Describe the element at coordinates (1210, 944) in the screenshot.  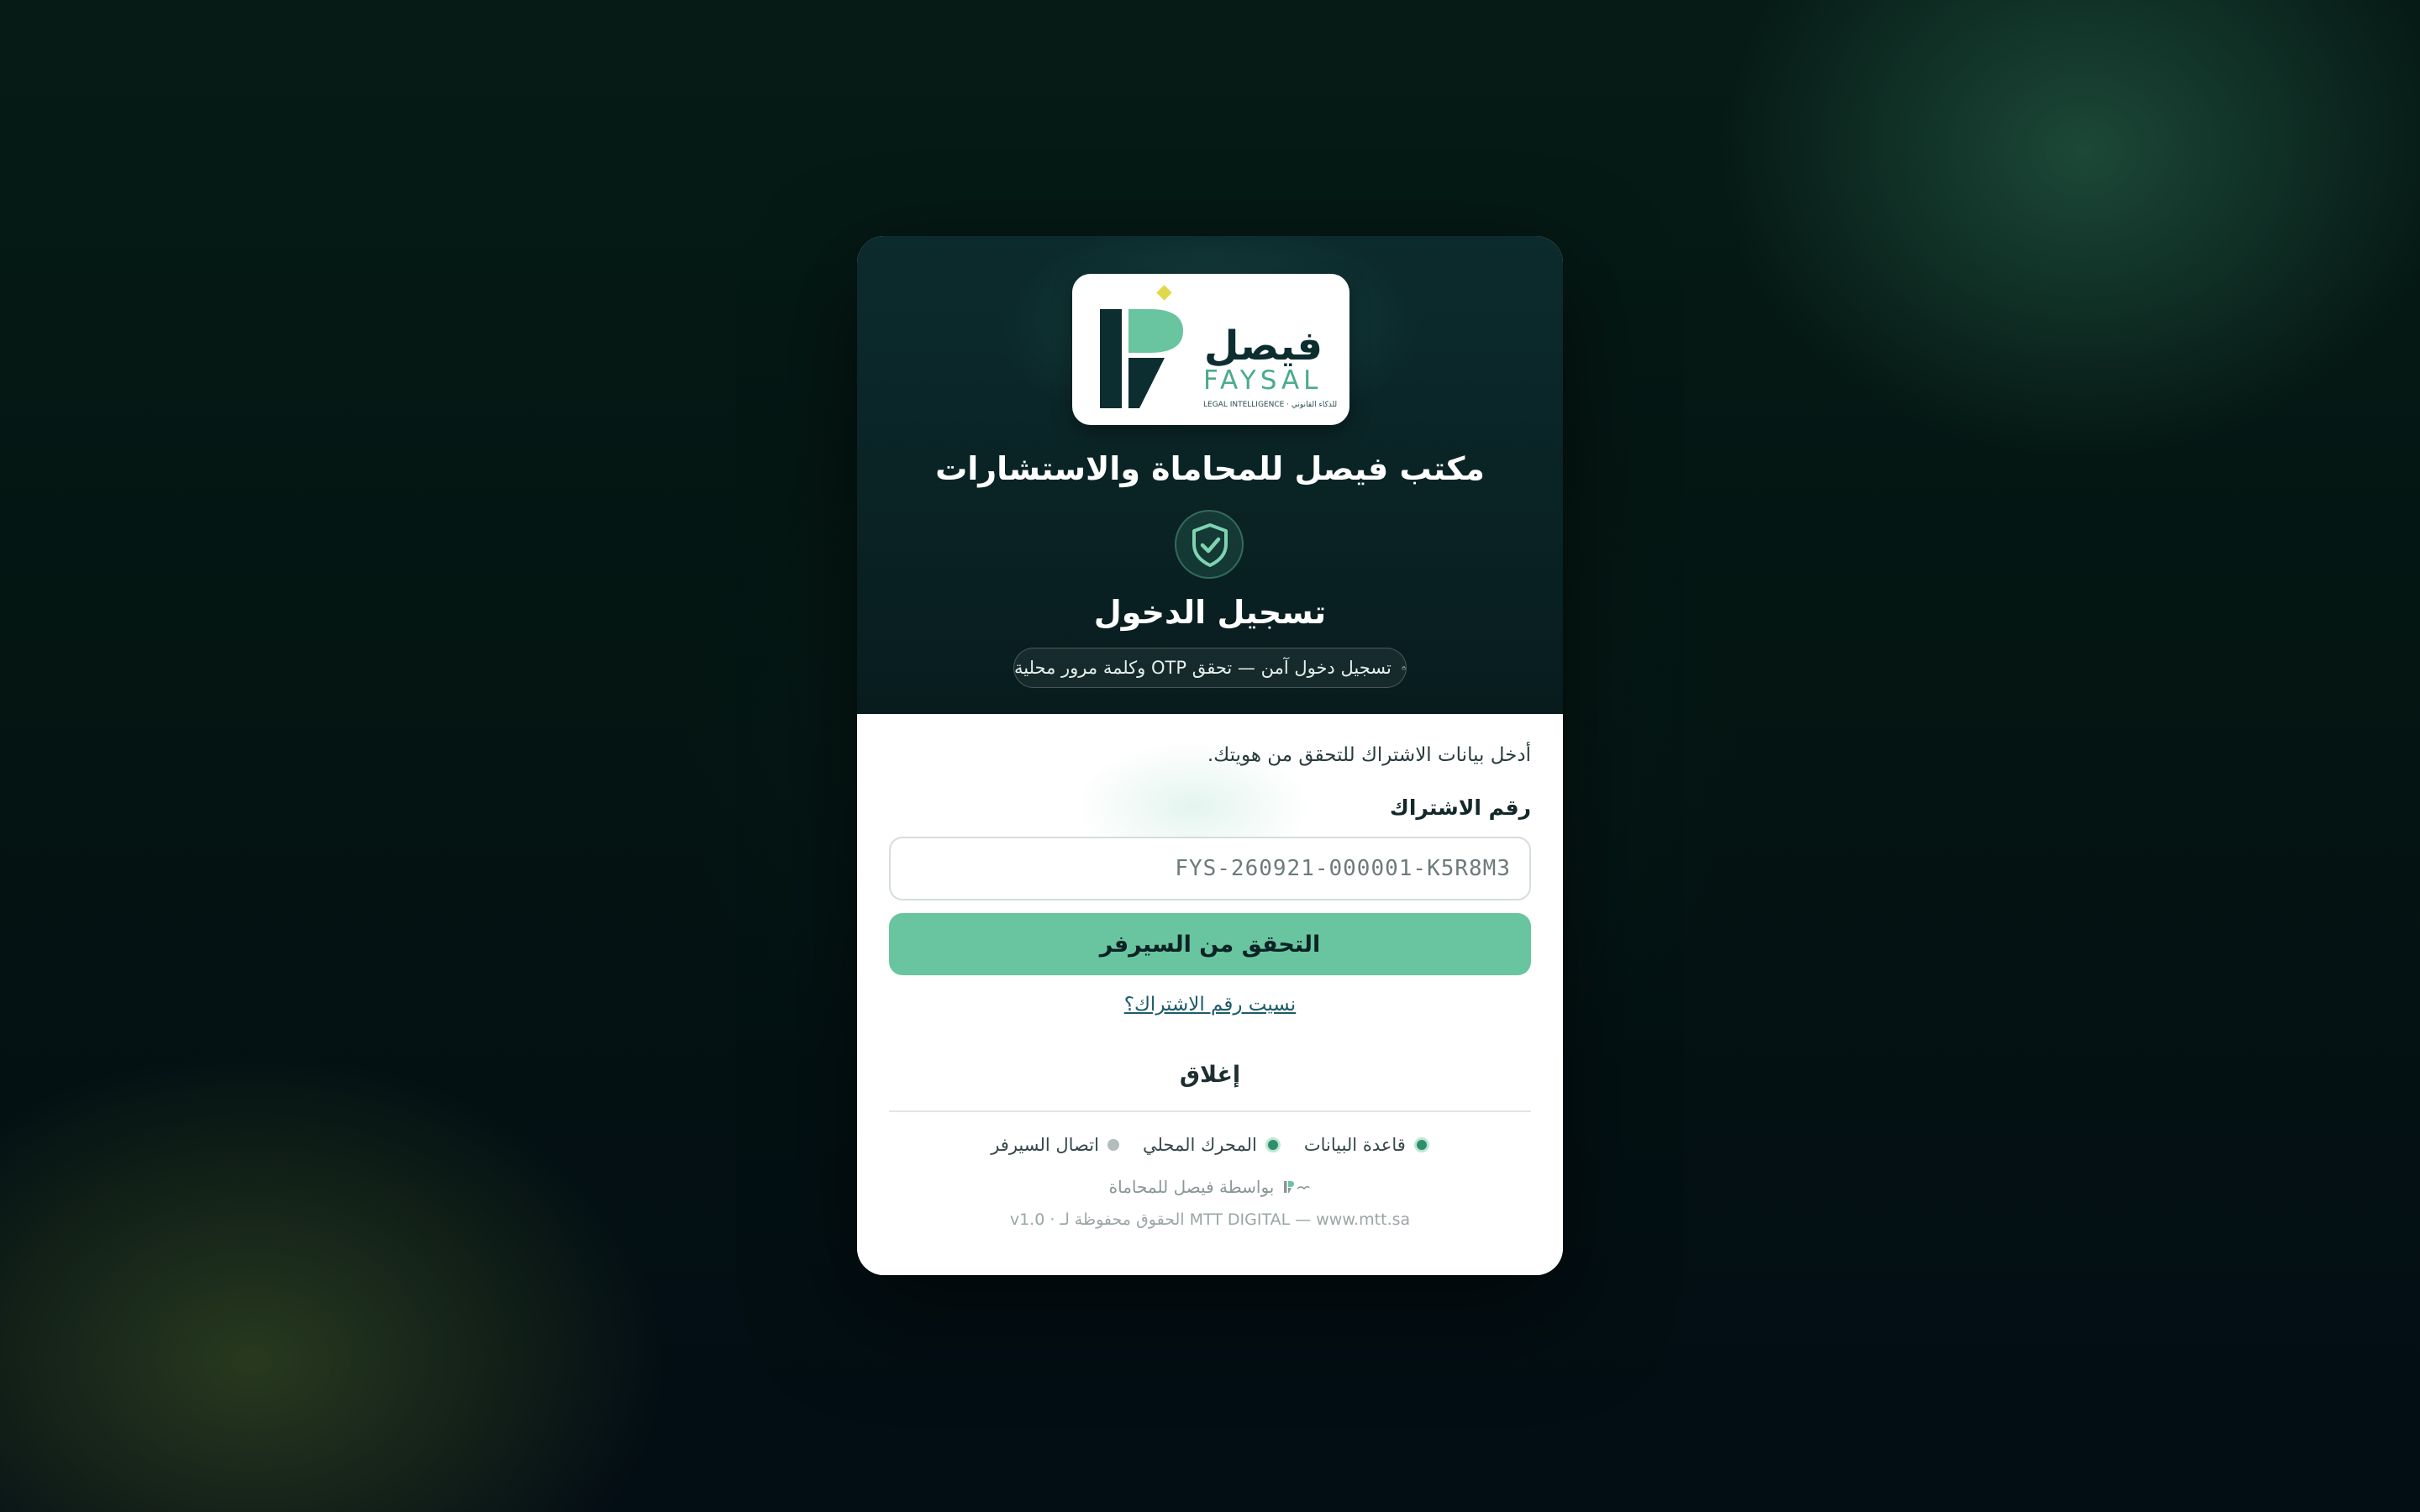
I see `verify-server-button: التحقق من السيرفر` at that location.